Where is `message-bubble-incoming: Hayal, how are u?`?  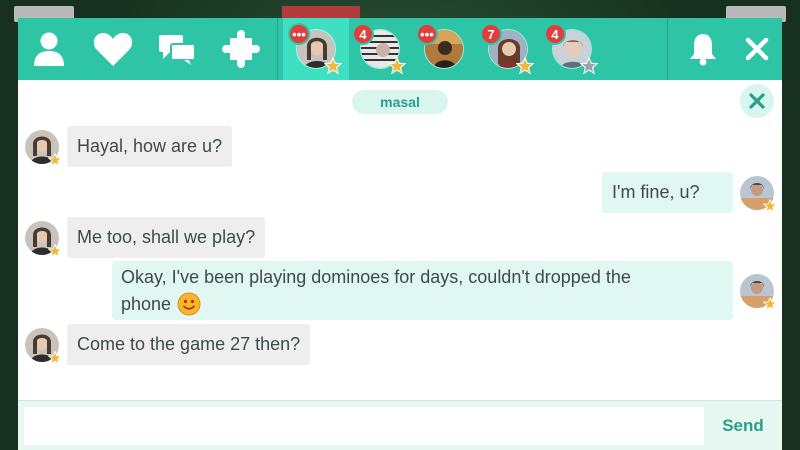 message-bubble-incoming: Hayal, how are u? is located at coordinates (150, 146).